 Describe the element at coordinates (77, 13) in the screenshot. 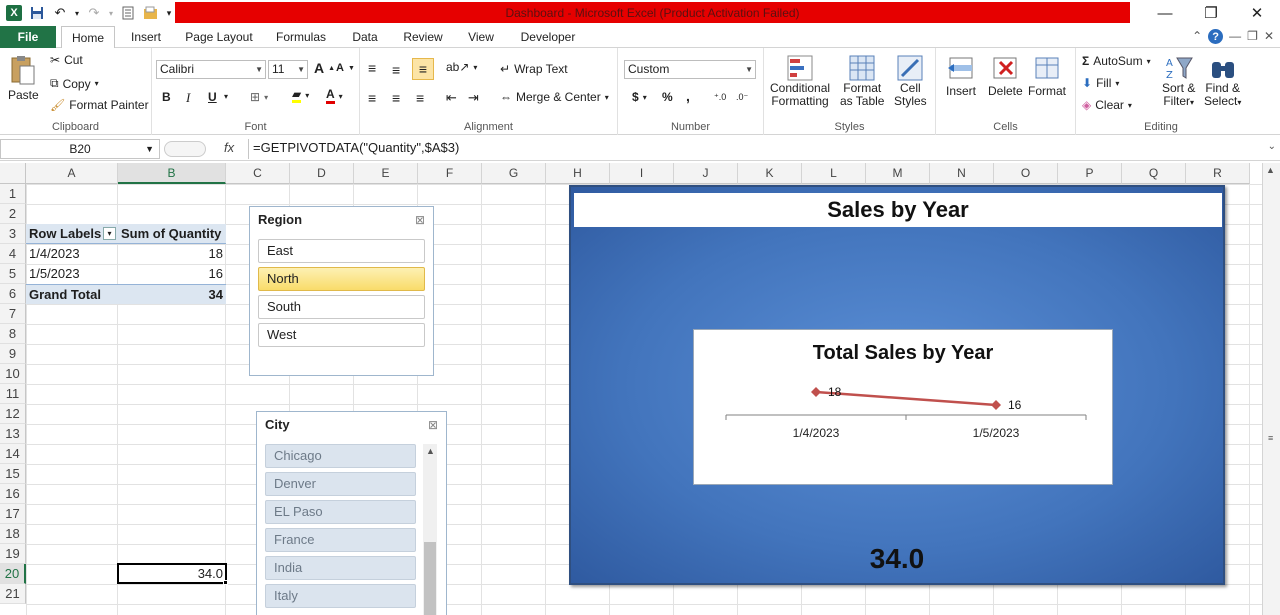

I see `undo-dropdown-icon: ▾` at that location.